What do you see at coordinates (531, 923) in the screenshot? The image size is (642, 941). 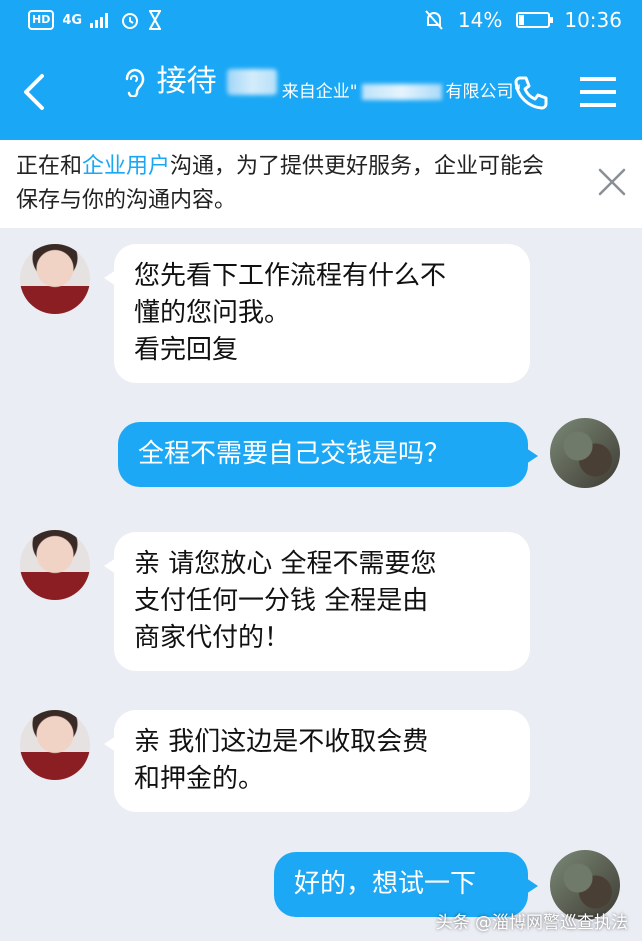 I see `watermark: 头条 @淄博网警巡查执法` at bounding box center [531, 923].